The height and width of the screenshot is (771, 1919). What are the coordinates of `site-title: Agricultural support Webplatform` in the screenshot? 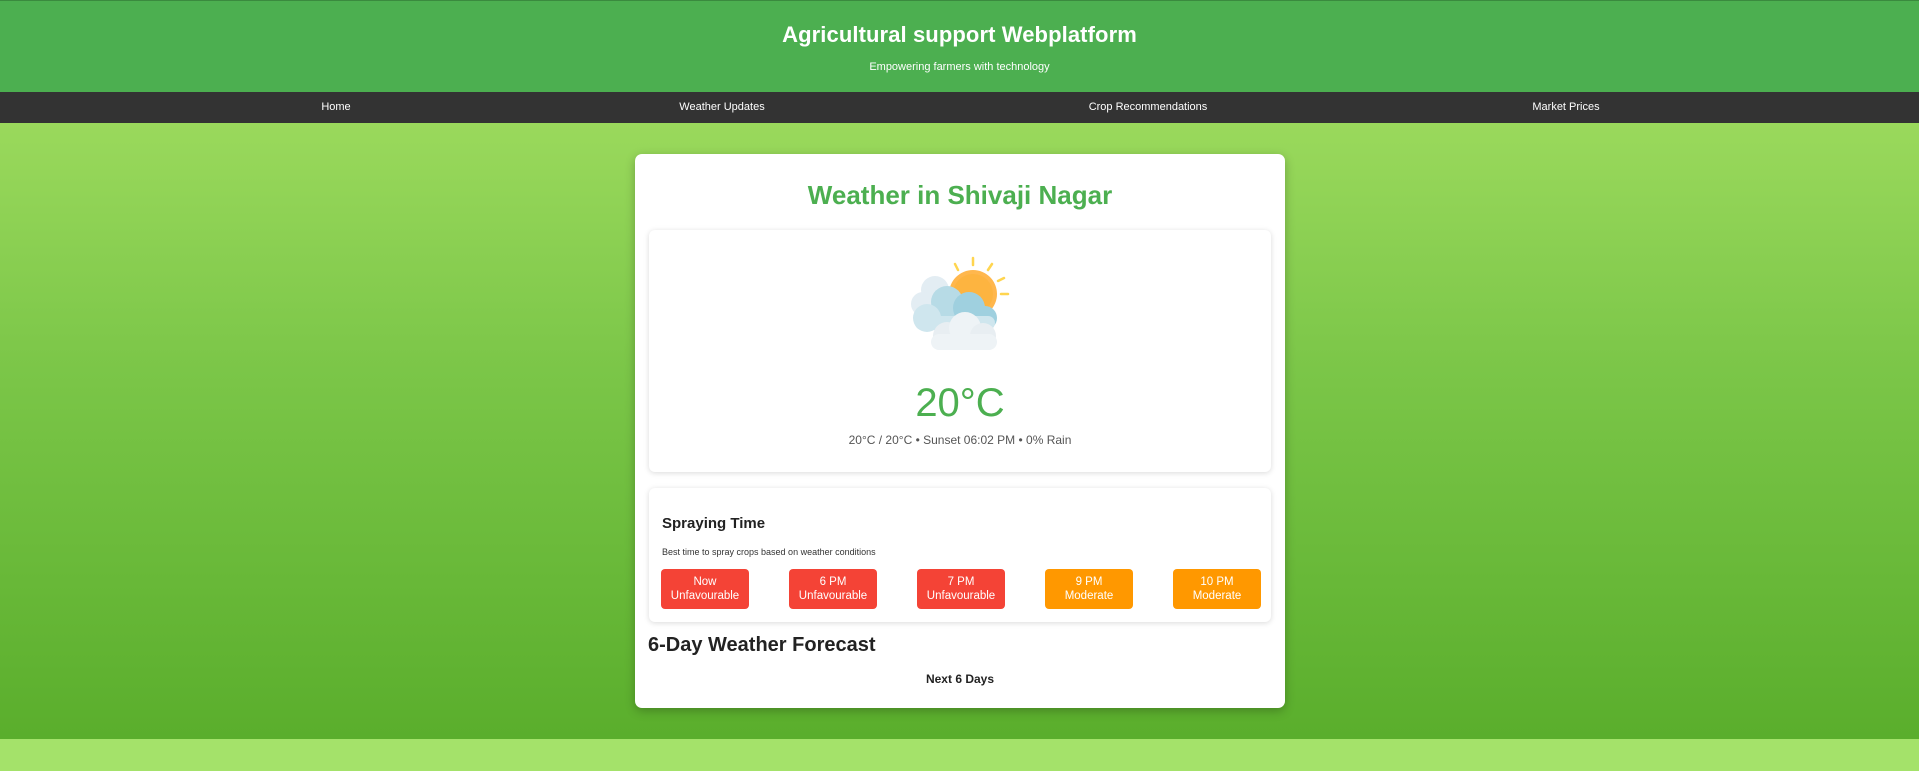 It's located at (959, 34).